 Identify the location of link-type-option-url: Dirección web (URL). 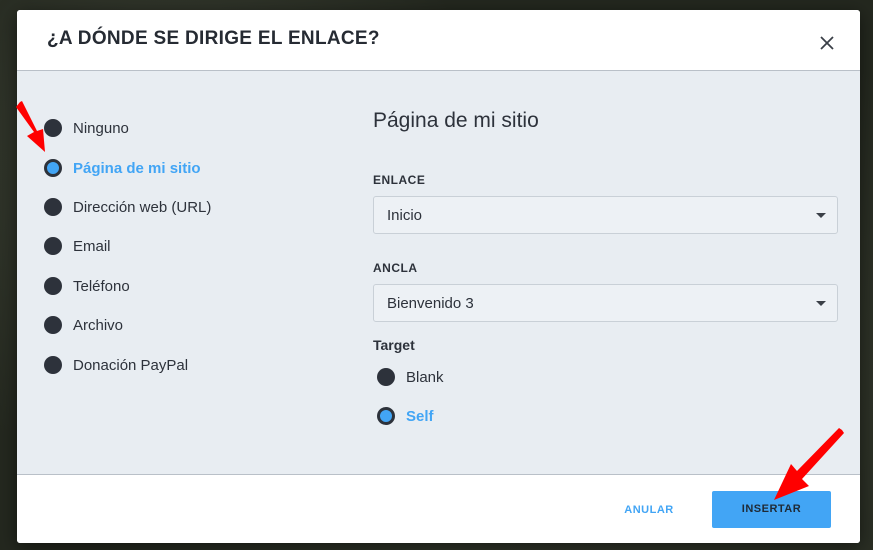
(127, 207).